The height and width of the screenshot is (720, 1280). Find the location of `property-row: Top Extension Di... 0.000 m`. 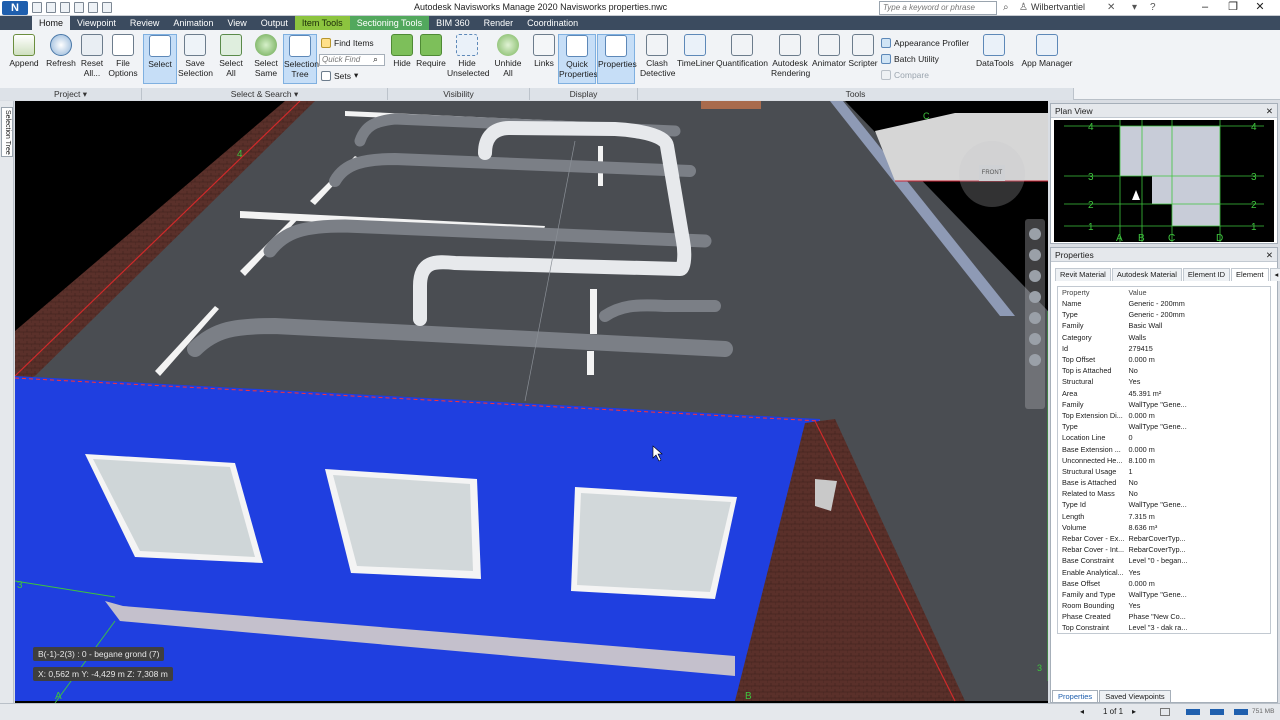

property-row: Top Extension Di... 0.000 m is located at coordinates (1164, 415).